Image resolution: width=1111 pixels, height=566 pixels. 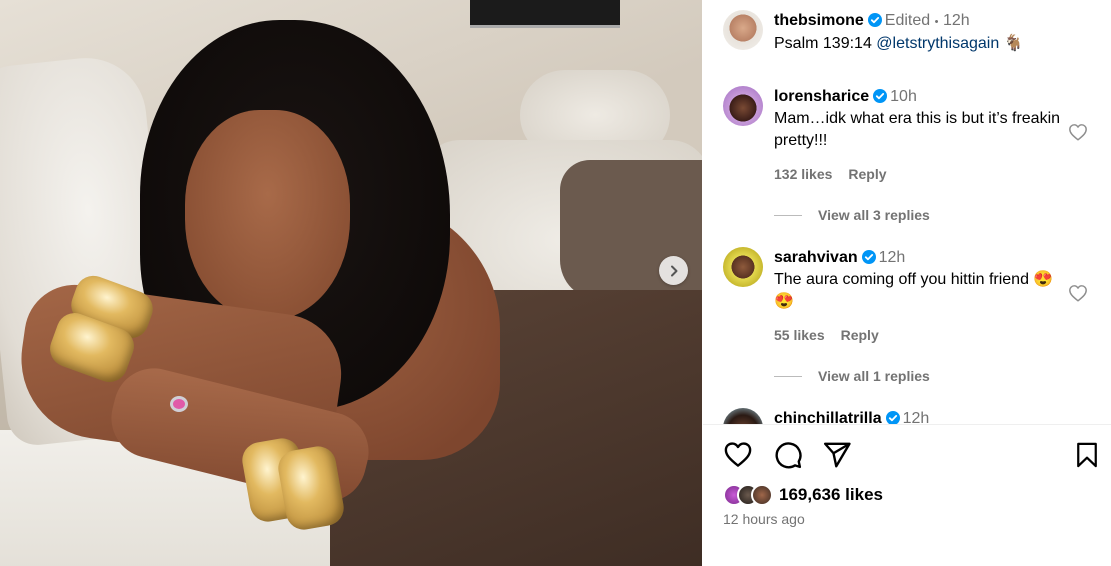 What do you see at coordinates (545, 14) in the screenshot?
I see `photo-frame` at bounding box center [545, 14].